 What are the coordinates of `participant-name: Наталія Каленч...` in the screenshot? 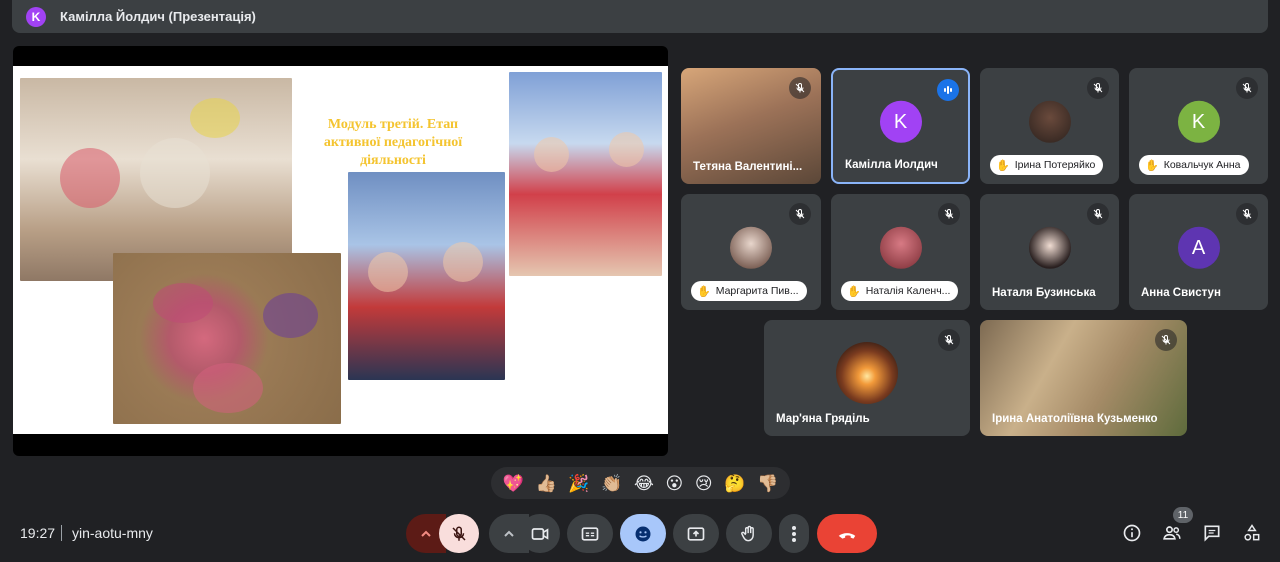 It's located at (908, 291).